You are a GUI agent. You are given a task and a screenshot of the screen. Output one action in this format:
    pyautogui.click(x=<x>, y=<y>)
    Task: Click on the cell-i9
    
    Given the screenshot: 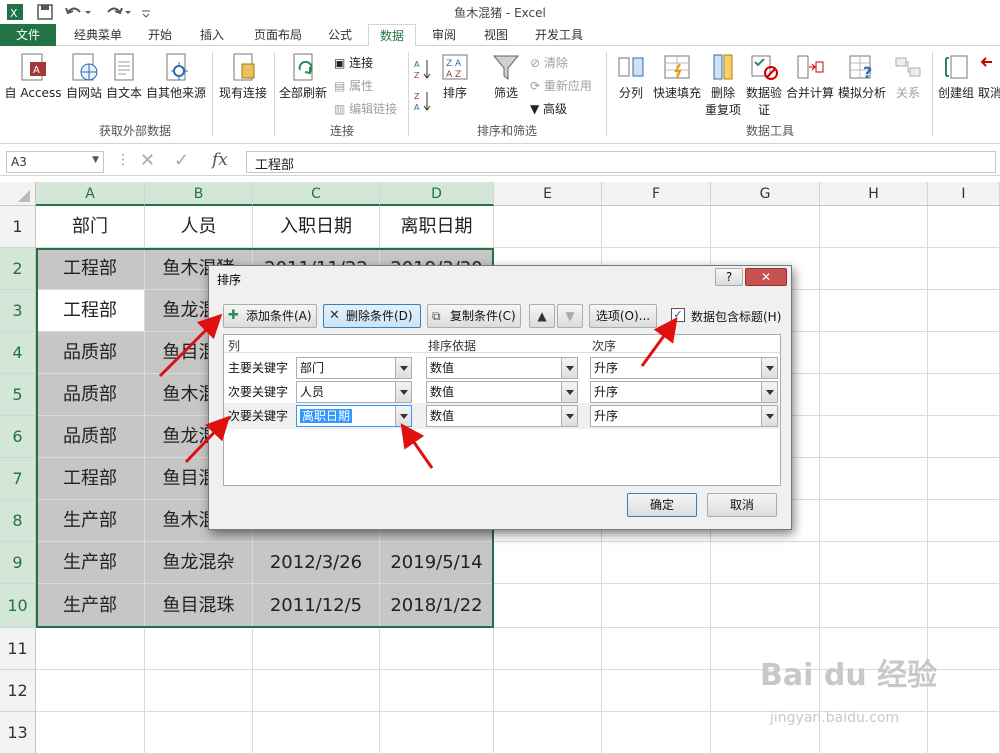 What is the action you would take?
    pyautogui.click(x=964, y=563)
    